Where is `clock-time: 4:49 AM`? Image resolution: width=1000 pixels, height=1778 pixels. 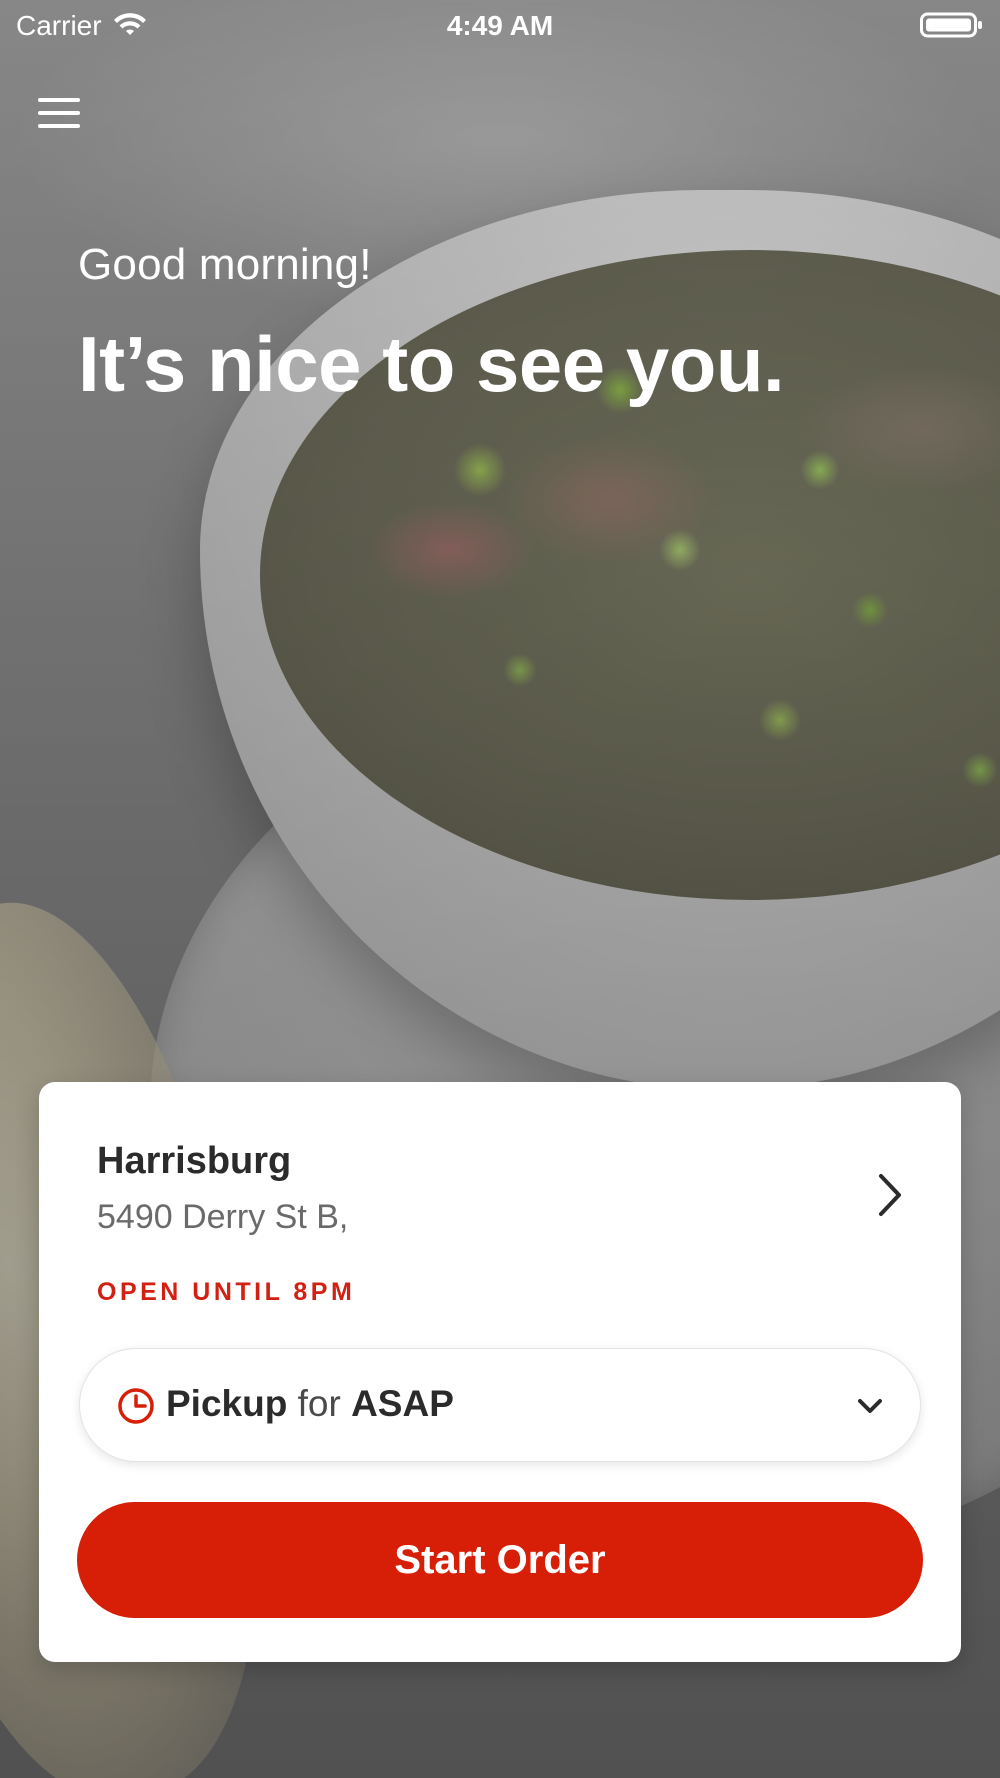
clock-time: 4:49 AM is located at coordinates (500, 25).